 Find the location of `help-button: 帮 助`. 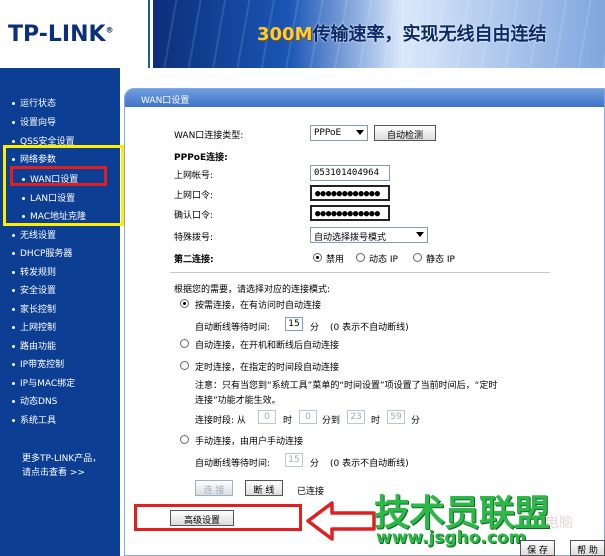

help-button: 帮 助 is located at coordinates (587, 548).